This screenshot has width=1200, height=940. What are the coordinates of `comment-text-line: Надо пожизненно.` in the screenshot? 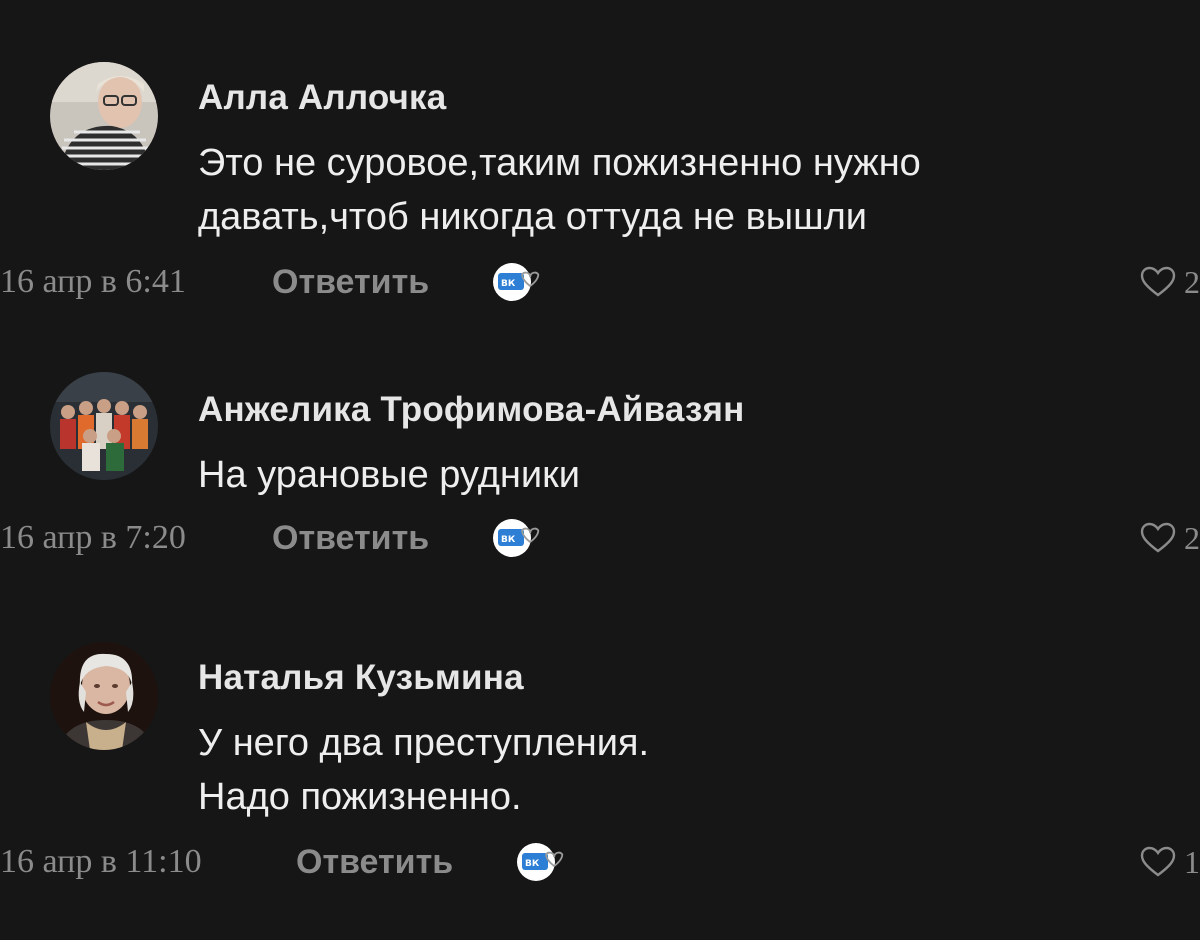 It's located at (360, 797).